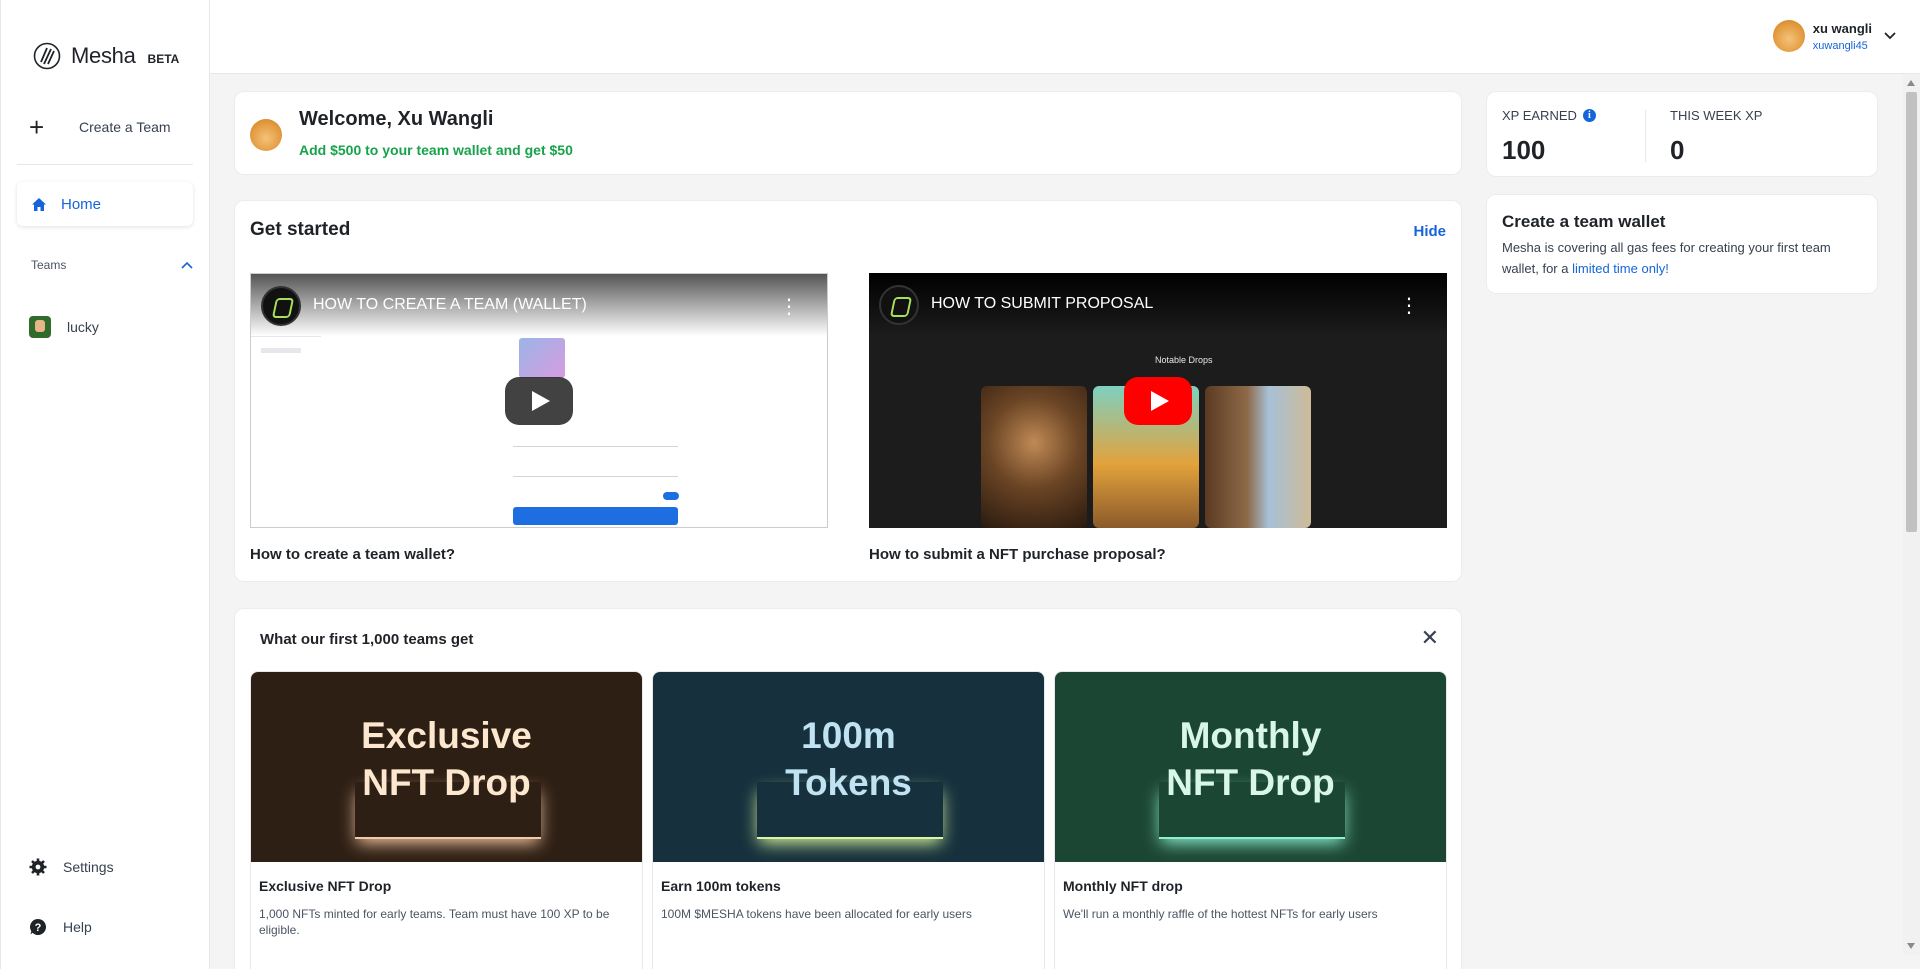  Describe the element at coordinates (542, 358) in the screenshot. I see `video-thumbnail-image` at that location.